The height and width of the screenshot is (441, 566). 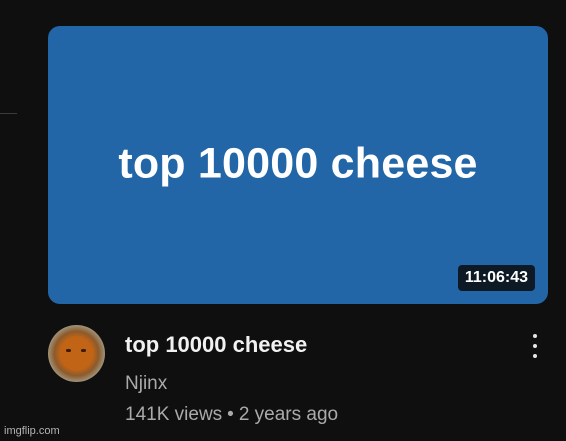 I want to click on channel-name: Njinx, so click(x=146, y=384).